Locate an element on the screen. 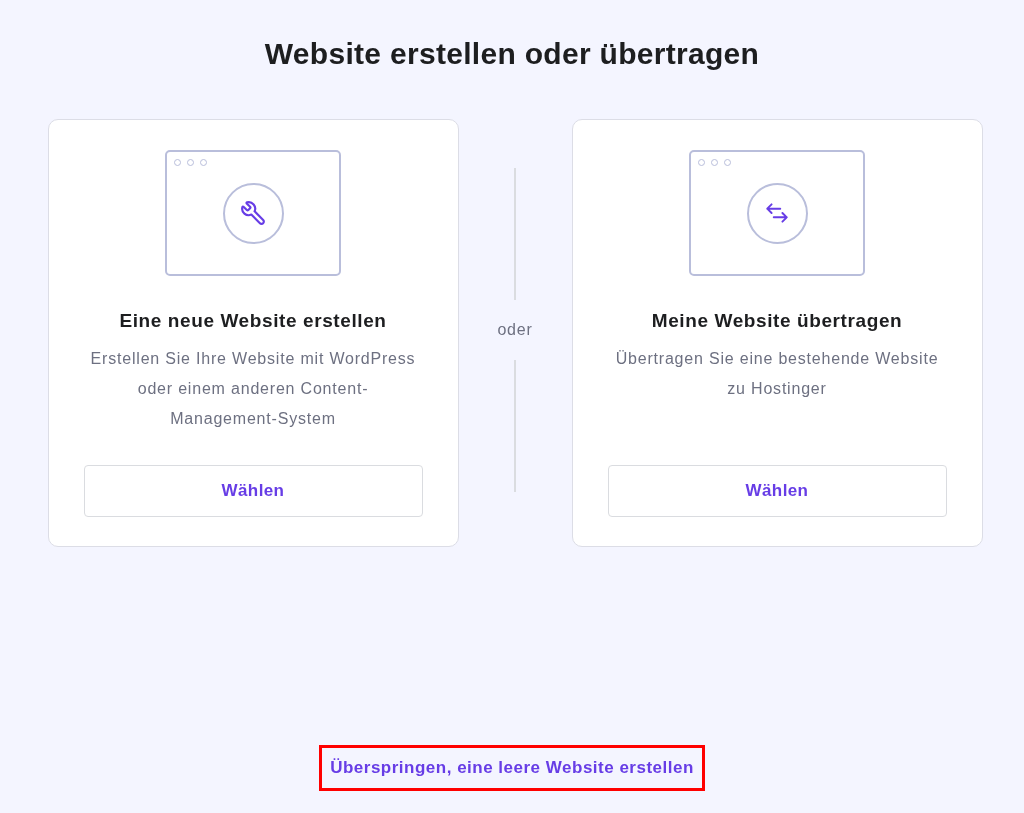 This screenshot has width=1024, height=813. separator-label: oder is located at coordinates (515, 330).